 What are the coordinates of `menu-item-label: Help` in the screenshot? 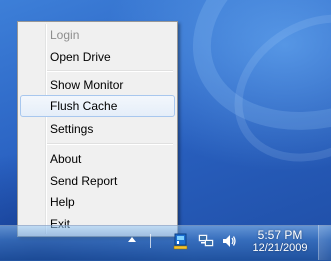 It's located at (62, 202).